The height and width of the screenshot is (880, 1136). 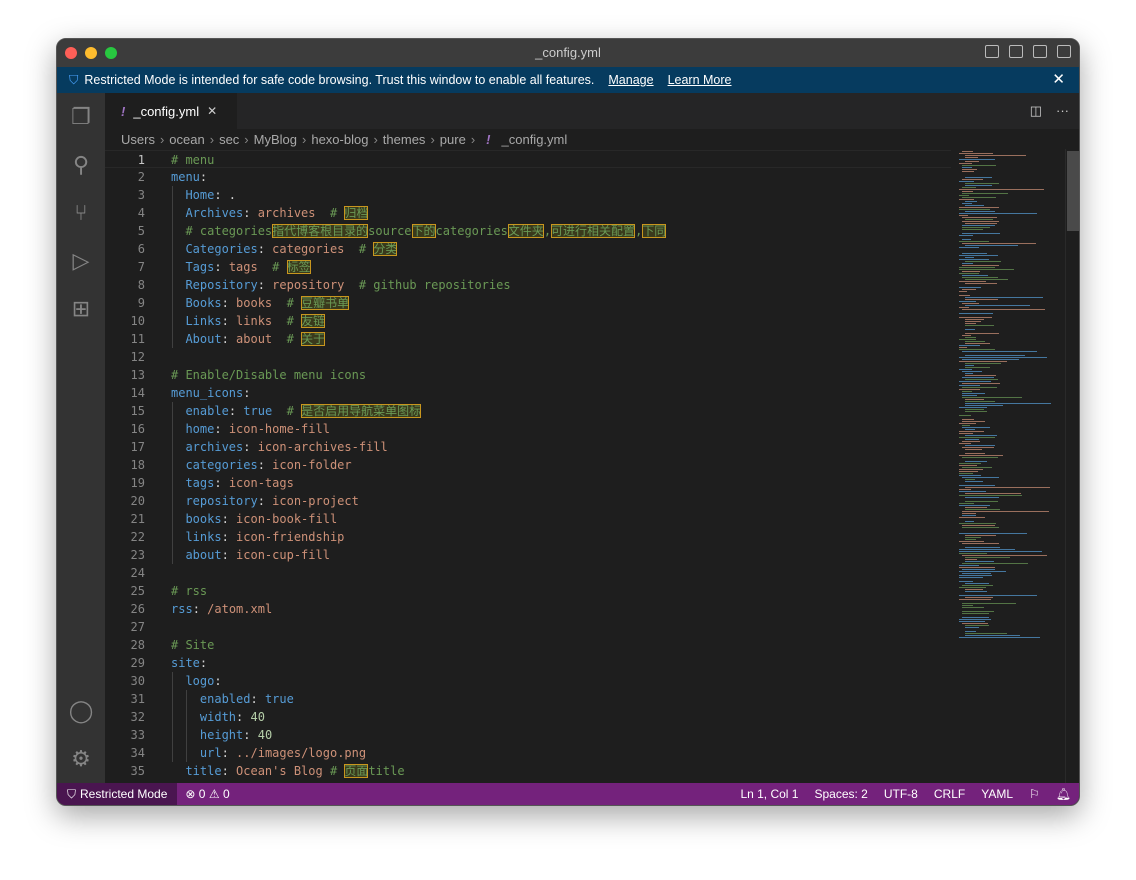 I want to click on token-pun: : ., so click(x=225, y=195).